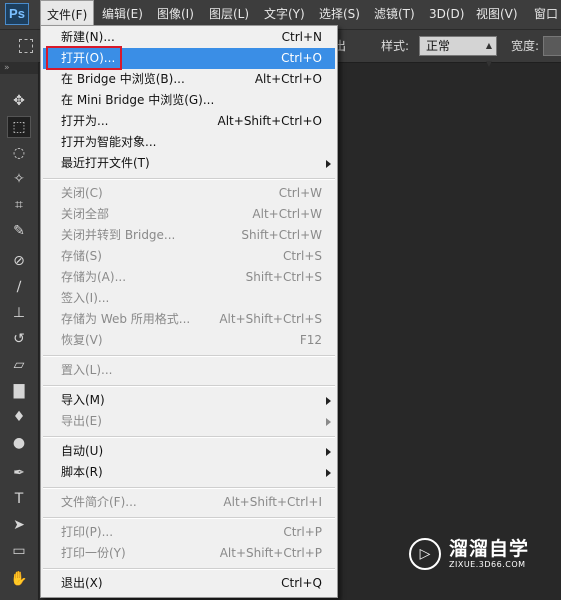 This screenshot has height=600, width=561. Describe the element at coordinates (19, 101) in the screenshot. I see `move-tool-icon: ✥` at that location.